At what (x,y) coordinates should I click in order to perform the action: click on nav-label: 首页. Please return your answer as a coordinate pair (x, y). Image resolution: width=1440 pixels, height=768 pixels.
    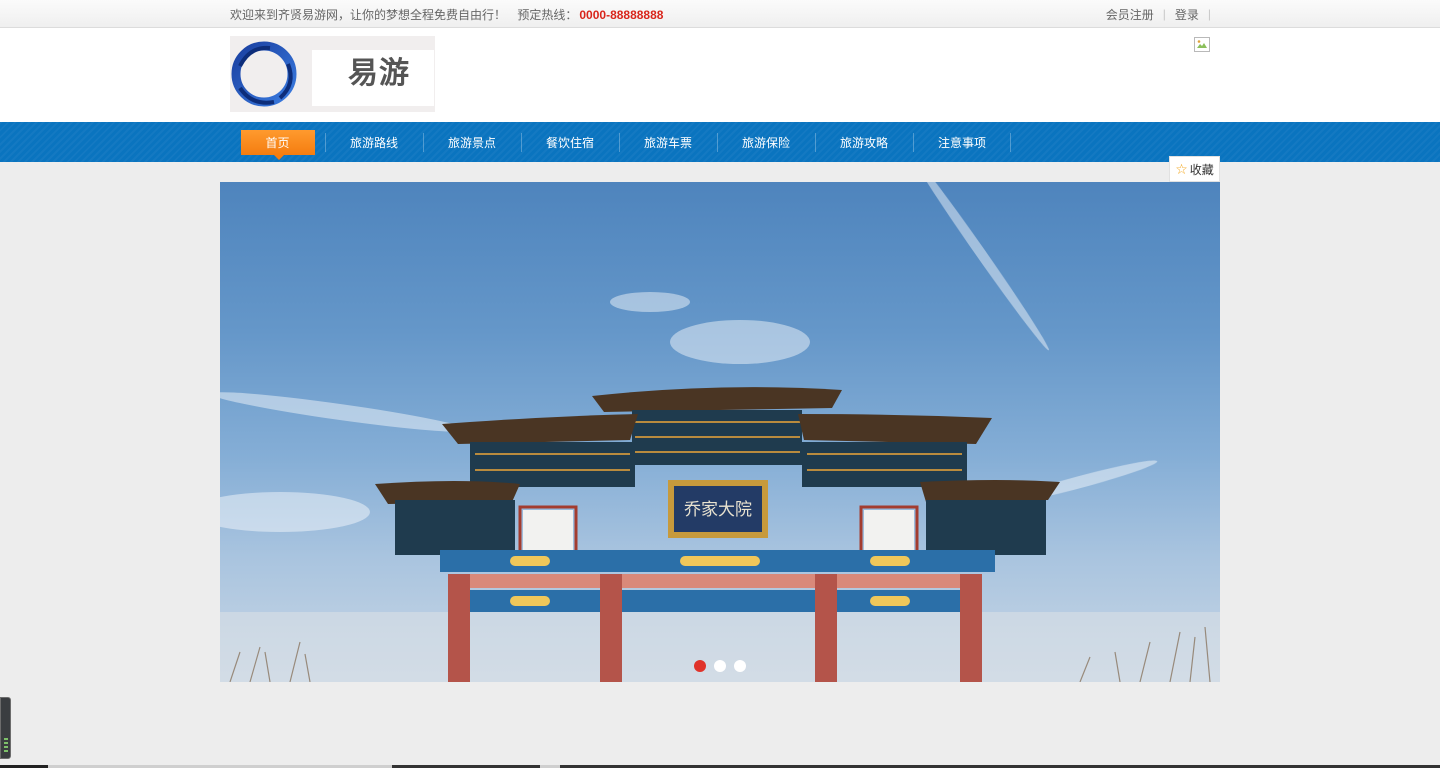
    Looking at the image, I should click on (277, 142).